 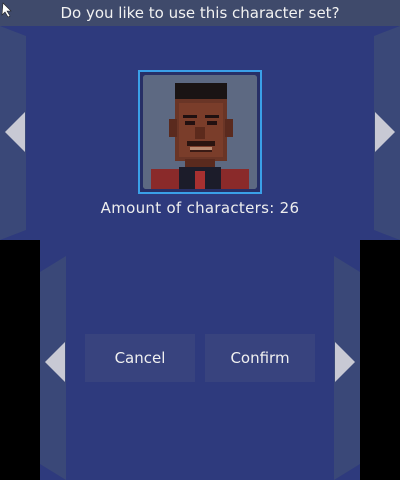 I want to click on bottom-next-arrow-icon, so click(x=345, y=362).